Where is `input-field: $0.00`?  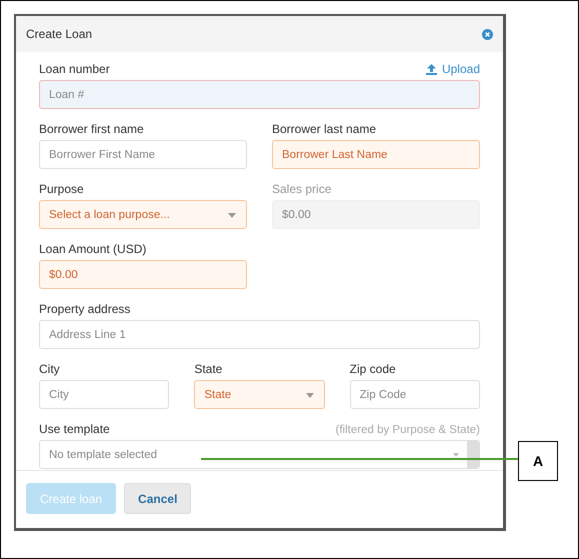 input-field: $0.00 is located at coordinates (143, 274).